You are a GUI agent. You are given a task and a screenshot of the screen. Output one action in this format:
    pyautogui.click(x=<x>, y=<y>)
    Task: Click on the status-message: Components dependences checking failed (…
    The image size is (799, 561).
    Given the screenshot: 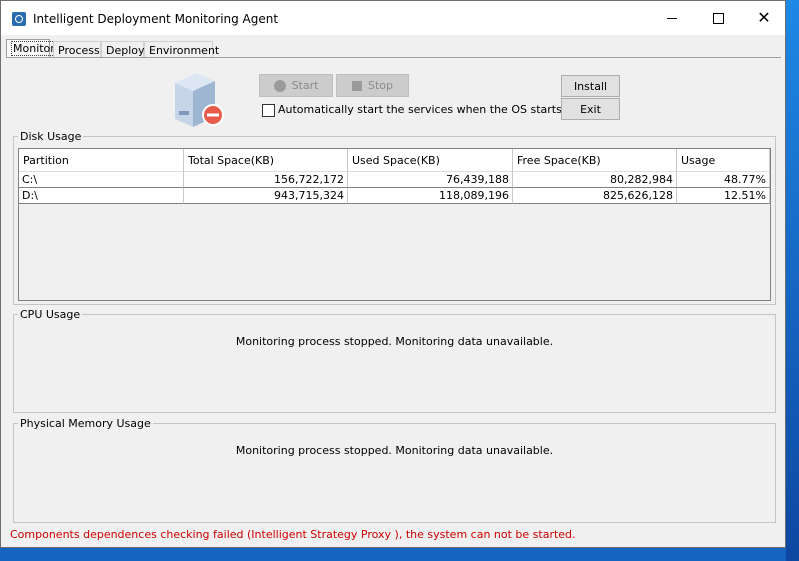 What is the action you would take?
    pyautogui.click(x=293, y=534)
    